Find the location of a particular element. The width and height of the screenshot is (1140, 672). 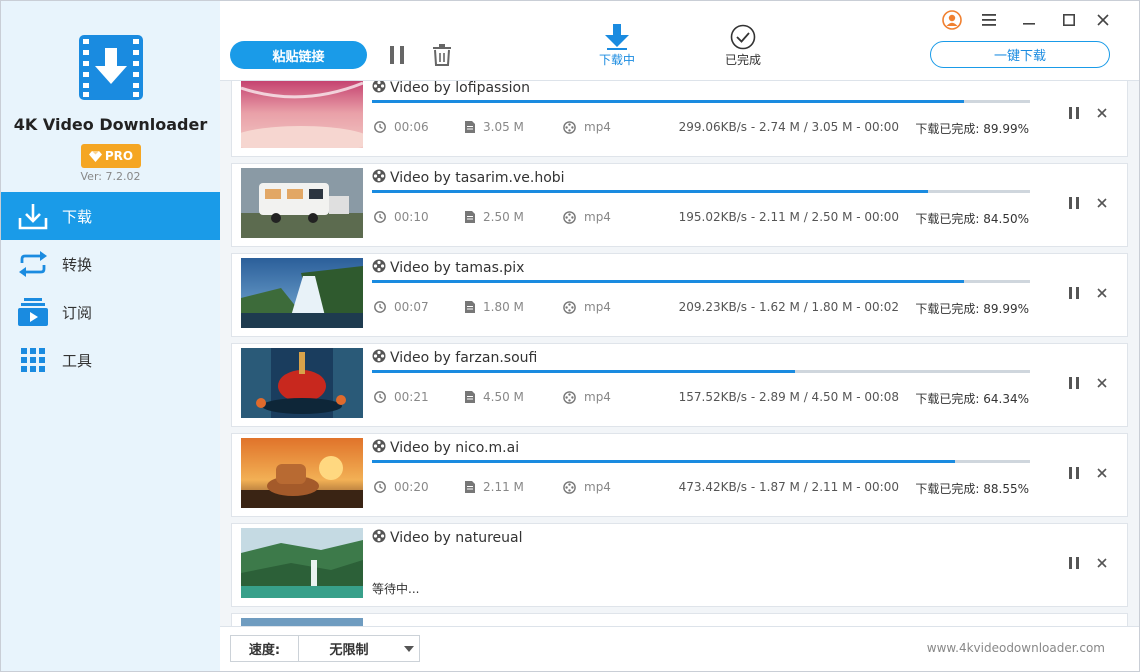

pause-all-icon is located at coordinates (397, 55).